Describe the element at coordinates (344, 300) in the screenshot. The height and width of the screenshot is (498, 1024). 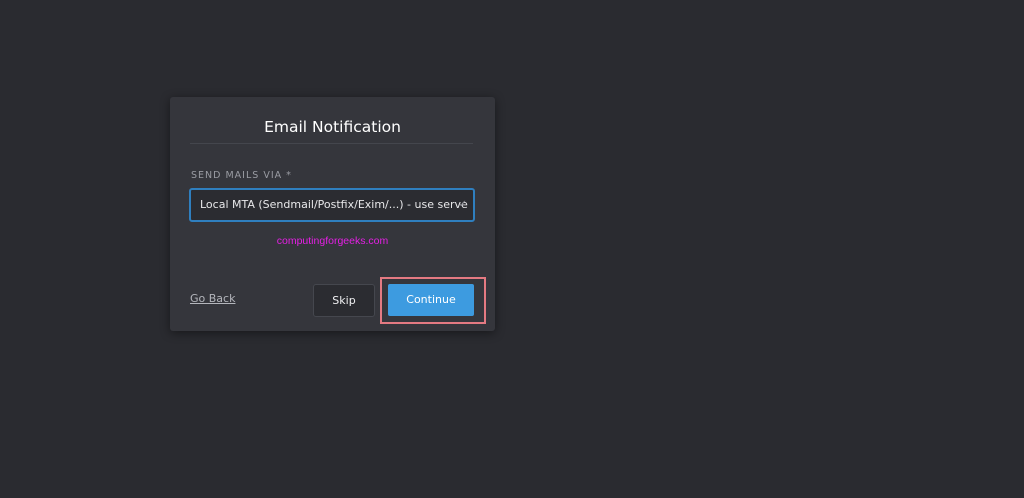
I see `skip-button: Skip` at that location.